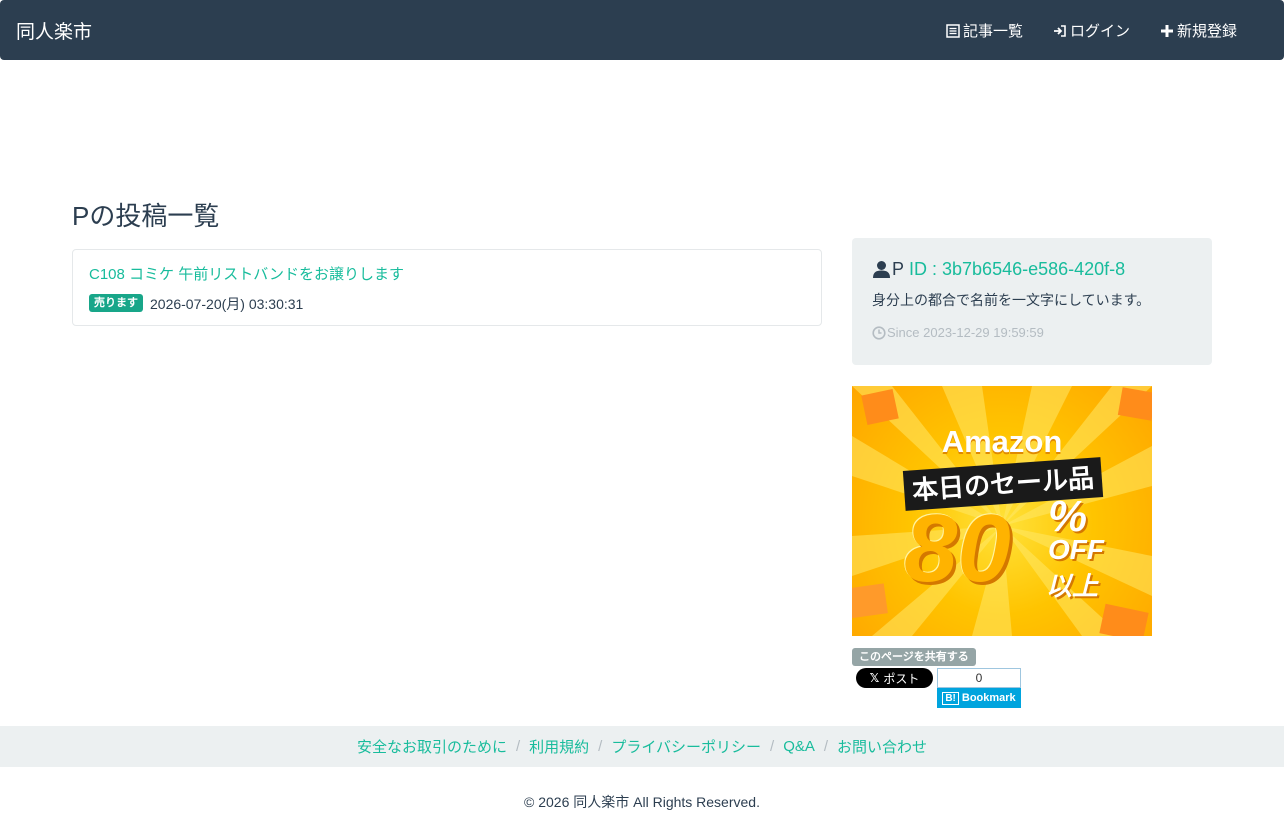 The width and height of the screenshot is (1284, 813). What do you see at coordinates (246, 273) in the screenshot?
I see `post-title-link: C108 コミケ 午前リストバンドをお譲りします` at bounding box center [246, 273].